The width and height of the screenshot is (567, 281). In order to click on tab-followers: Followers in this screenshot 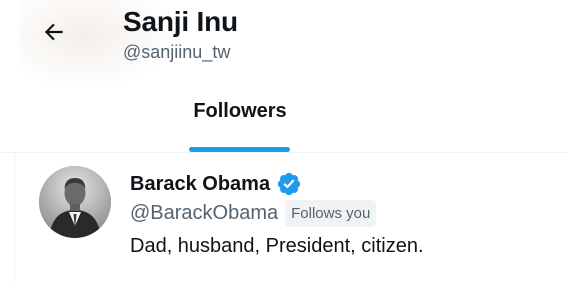, I will do `click(240, 116)`.